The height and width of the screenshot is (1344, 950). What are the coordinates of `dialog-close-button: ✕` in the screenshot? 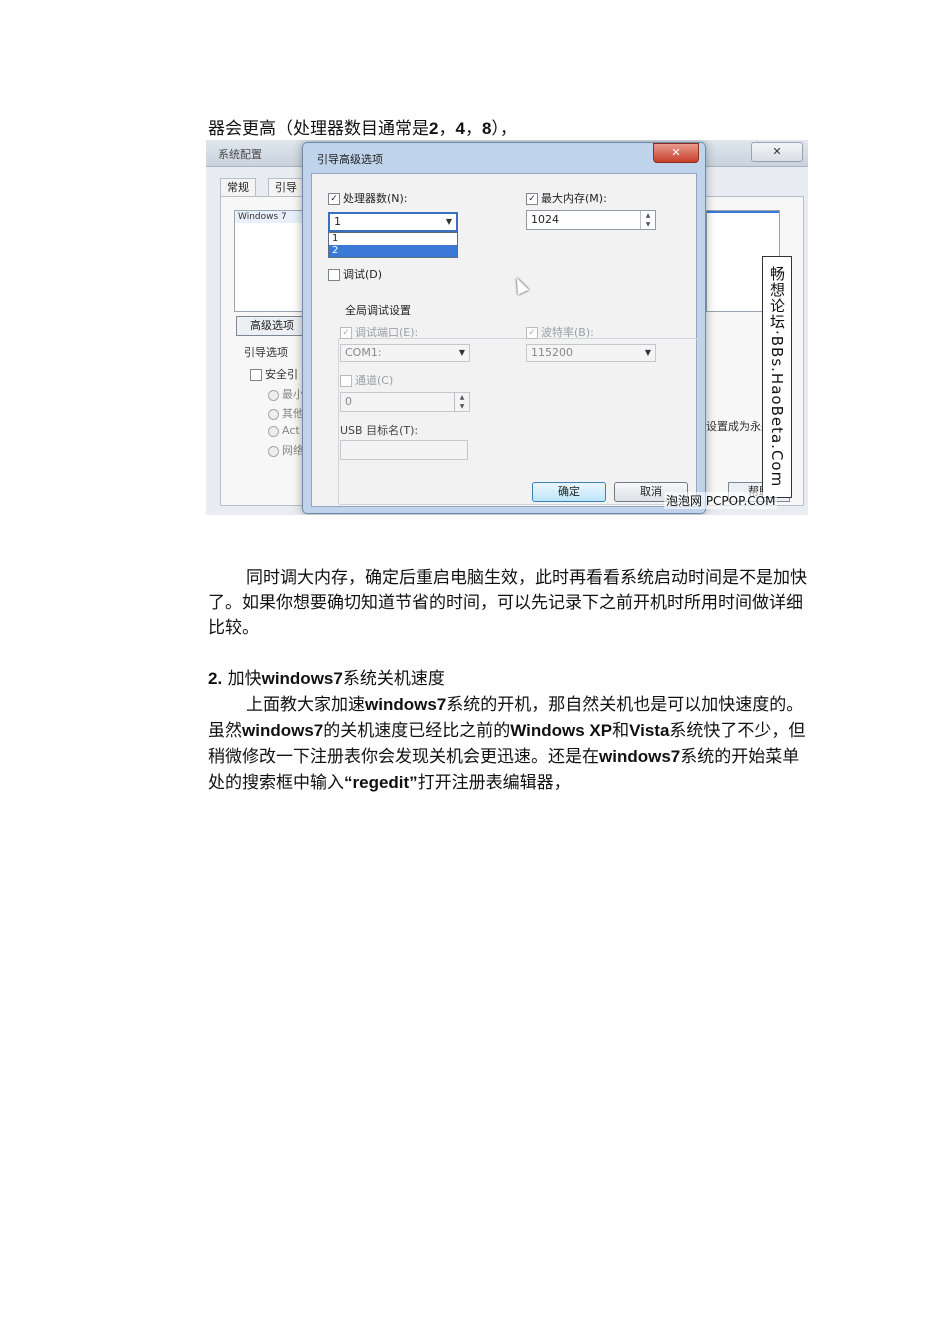 It's located at (676, 153).